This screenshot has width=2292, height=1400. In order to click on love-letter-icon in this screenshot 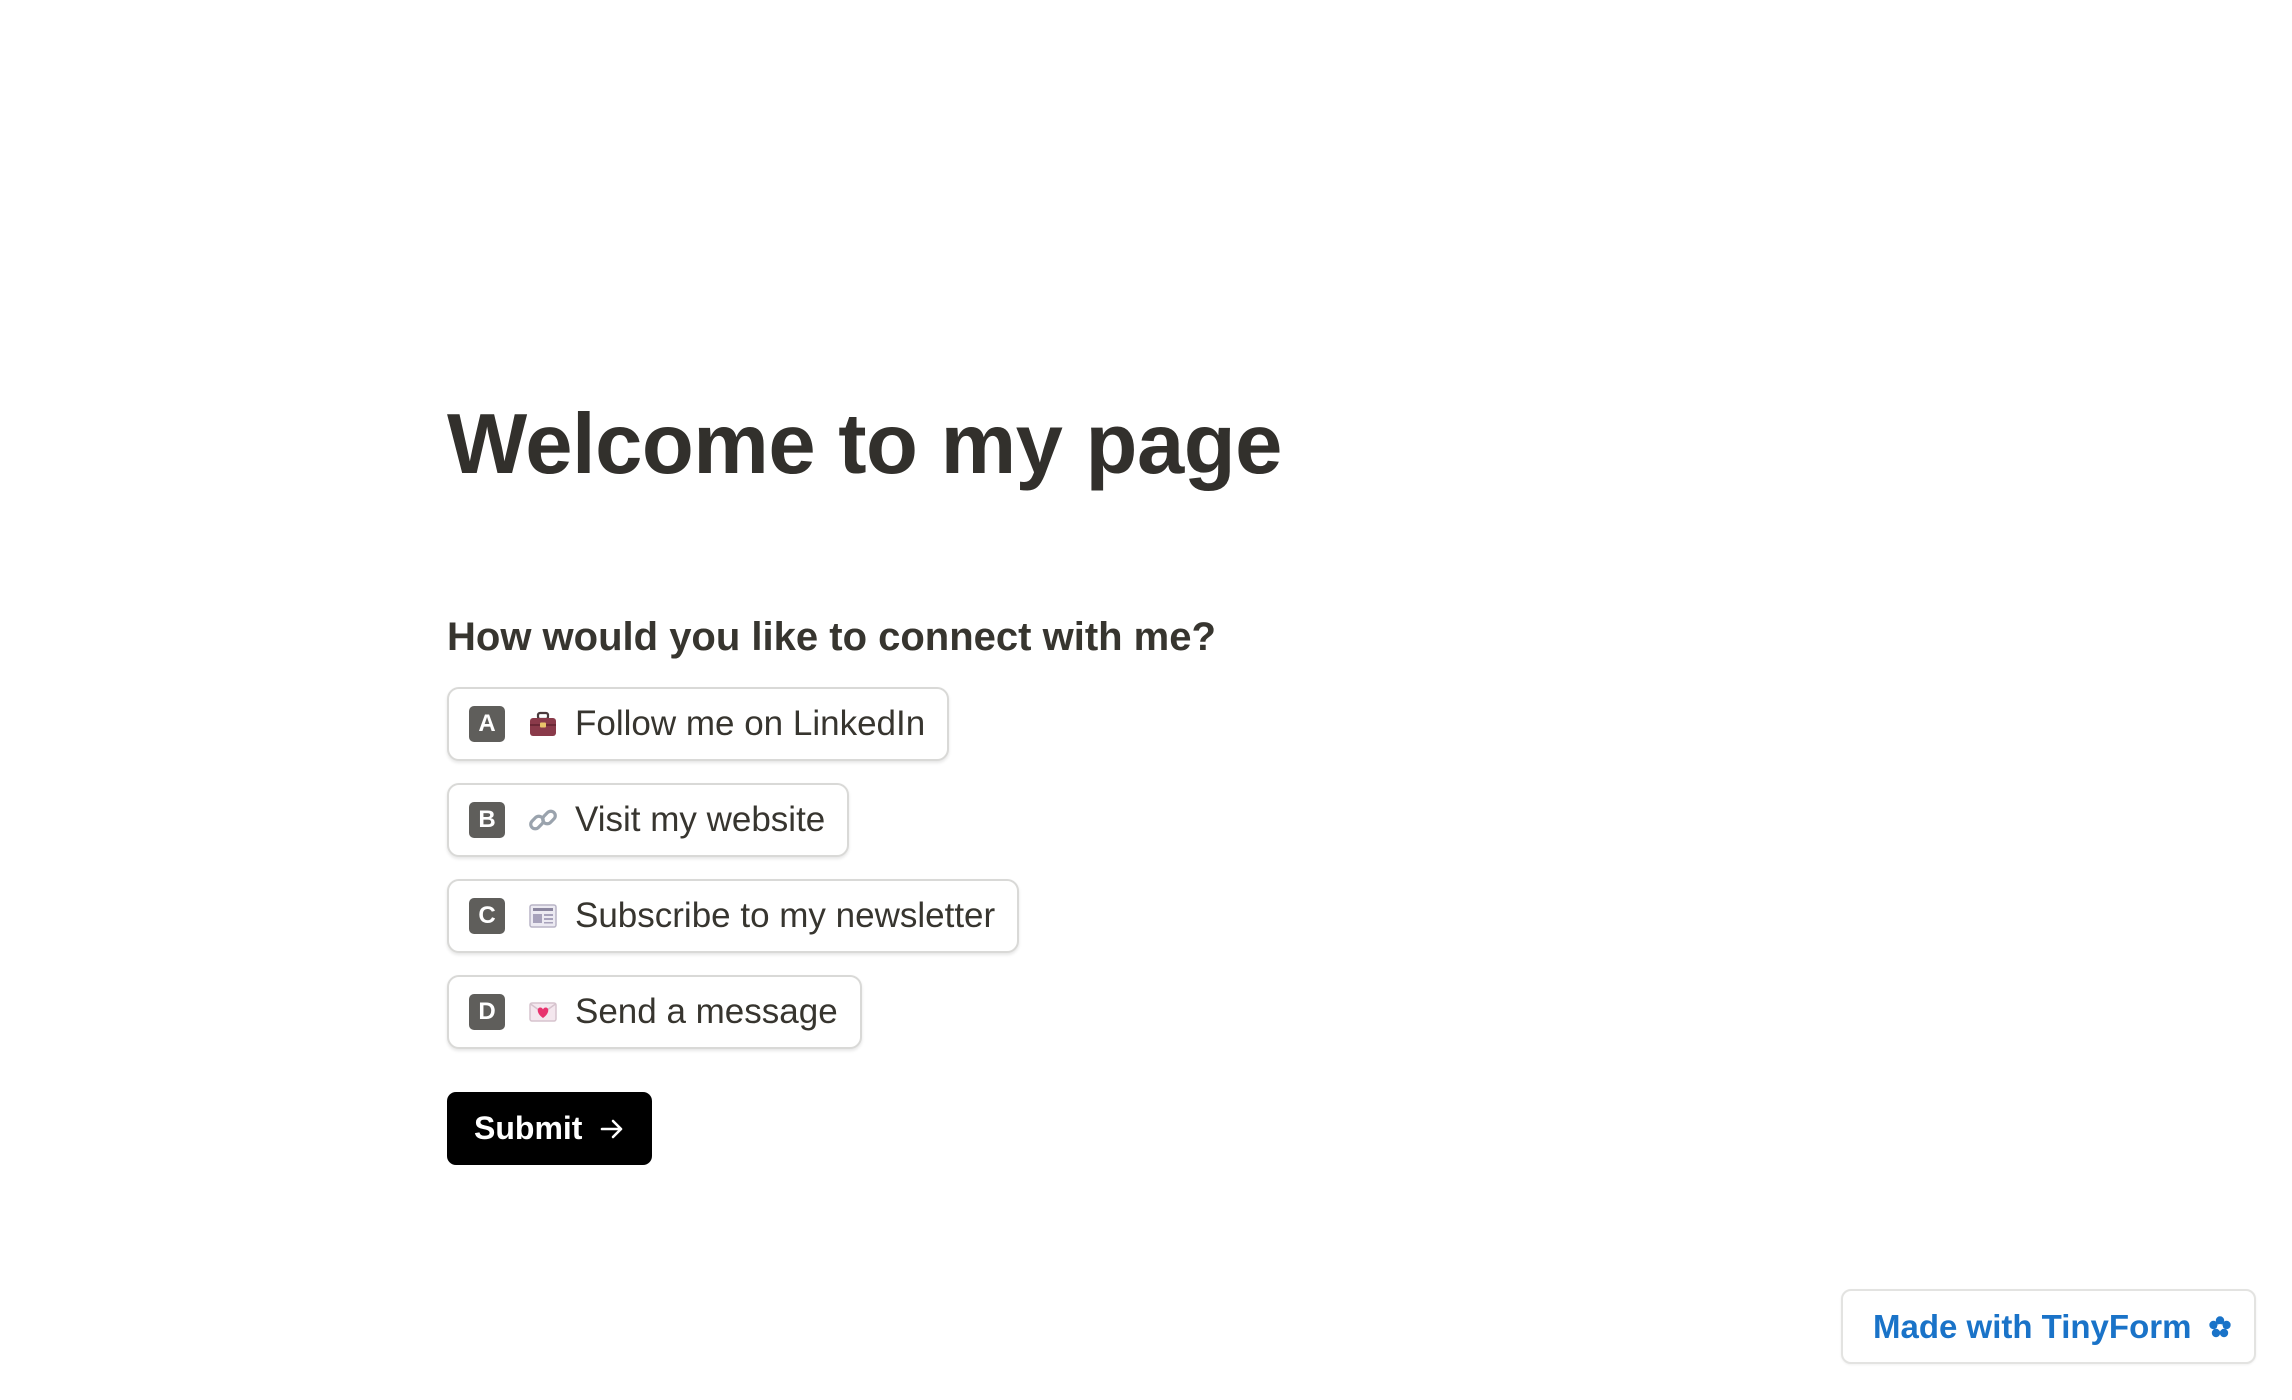, I will do `click(543, 1012)`.